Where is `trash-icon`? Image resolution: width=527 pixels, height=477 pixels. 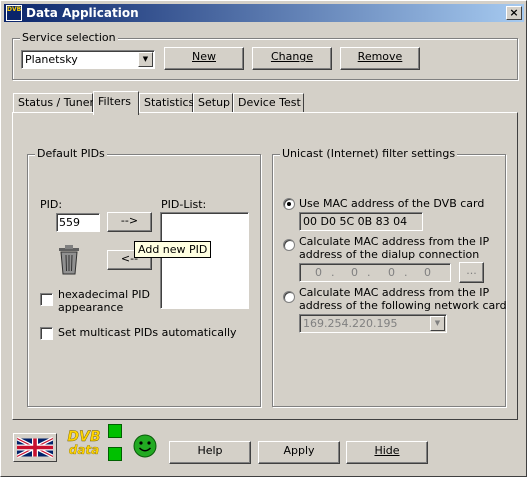
trash-icon is located at coordinates (69, 260).